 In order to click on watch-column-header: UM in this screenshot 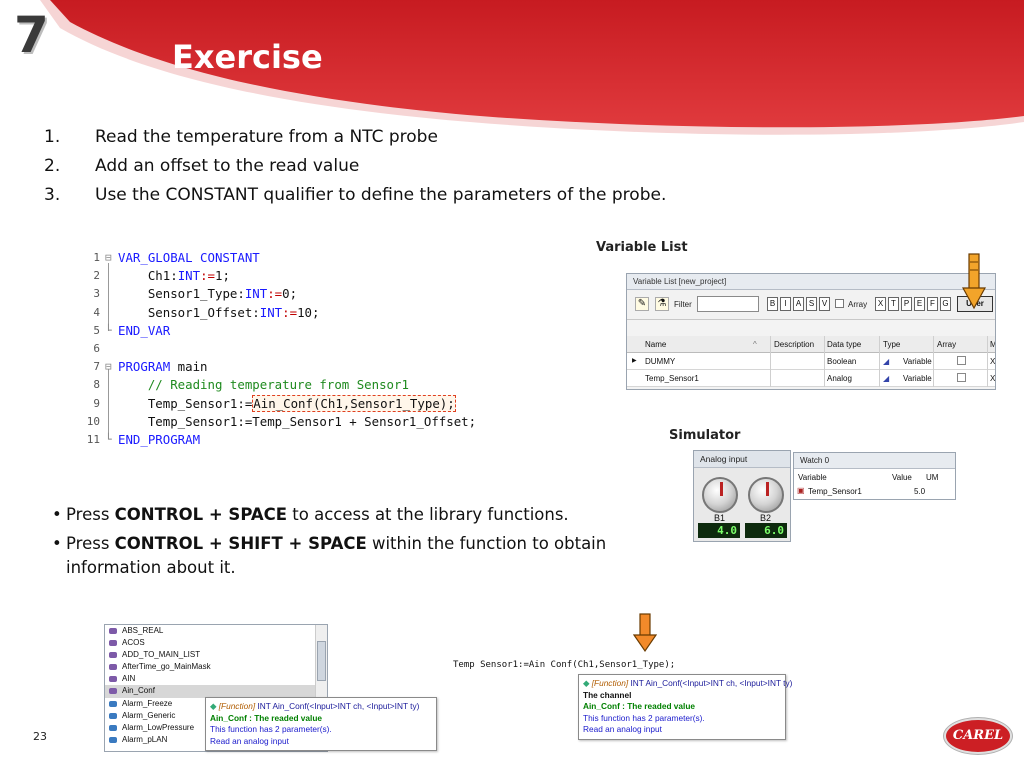, I will do `click(932, 477)`.